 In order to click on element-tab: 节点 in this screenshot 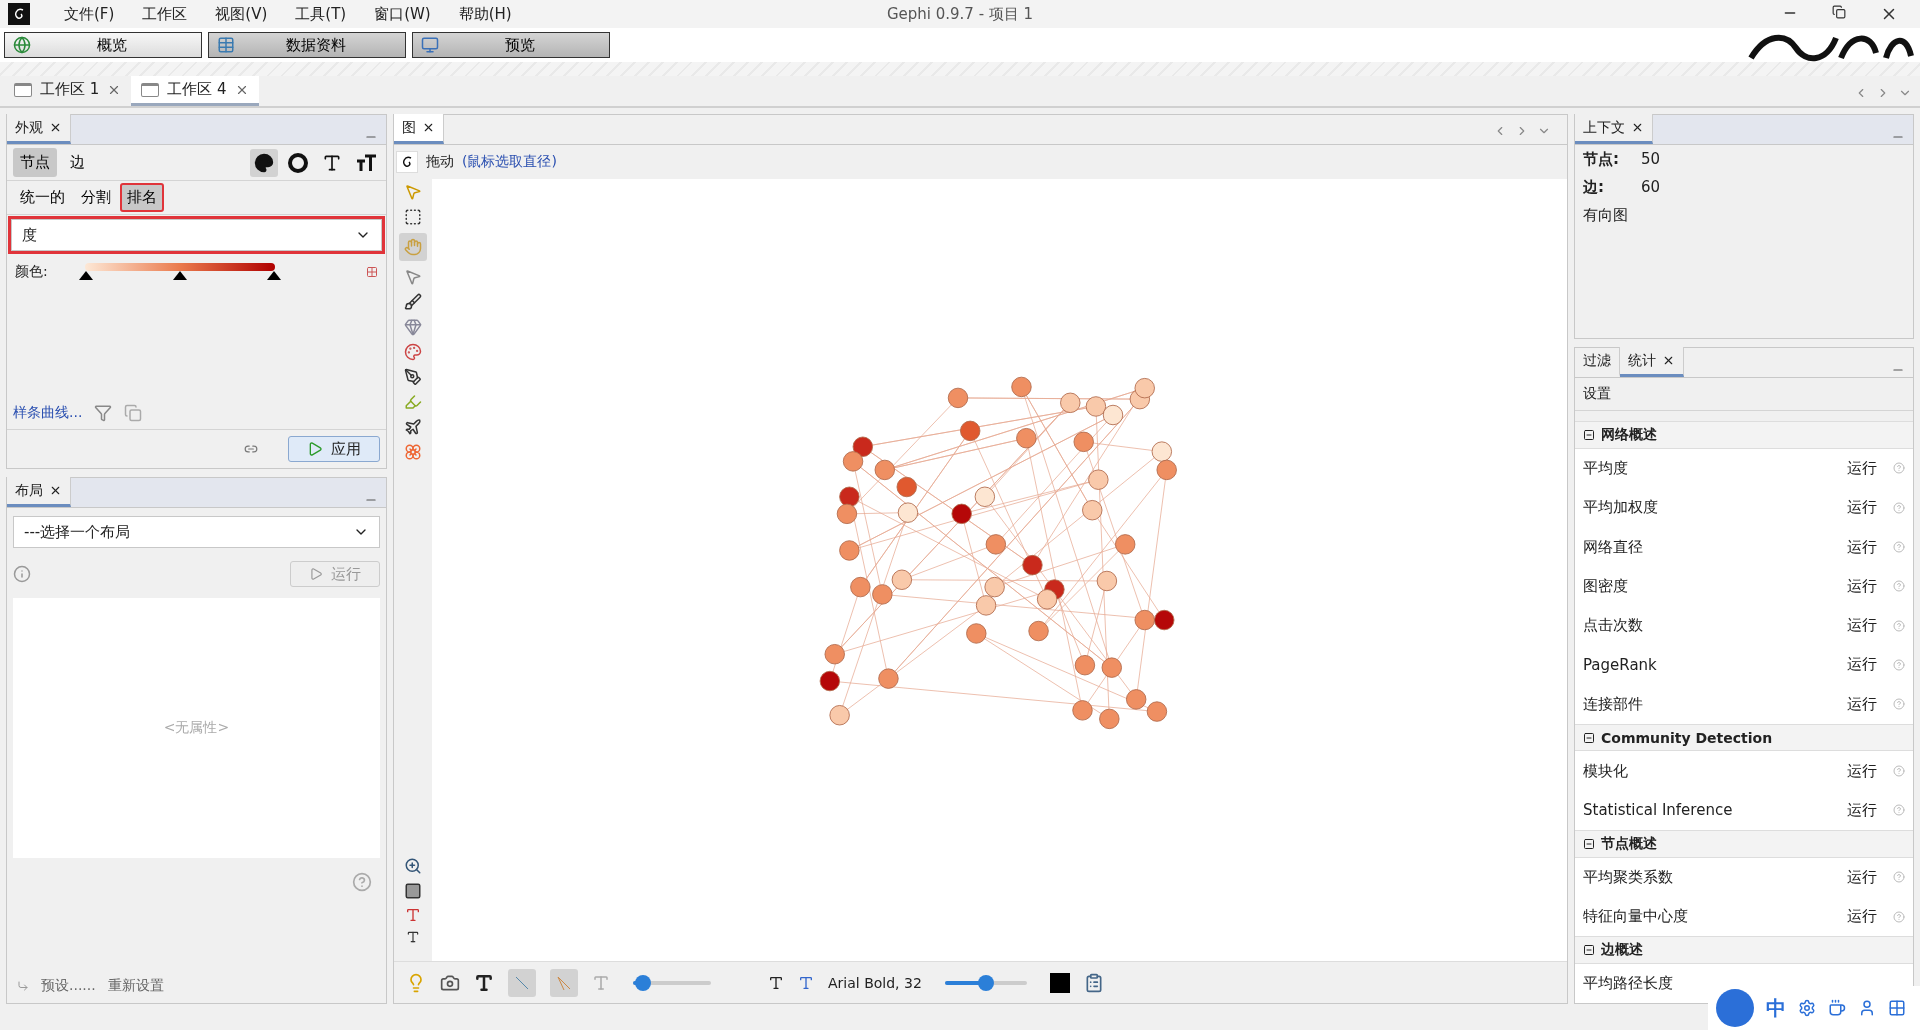, I will do `click(35, 162)`.